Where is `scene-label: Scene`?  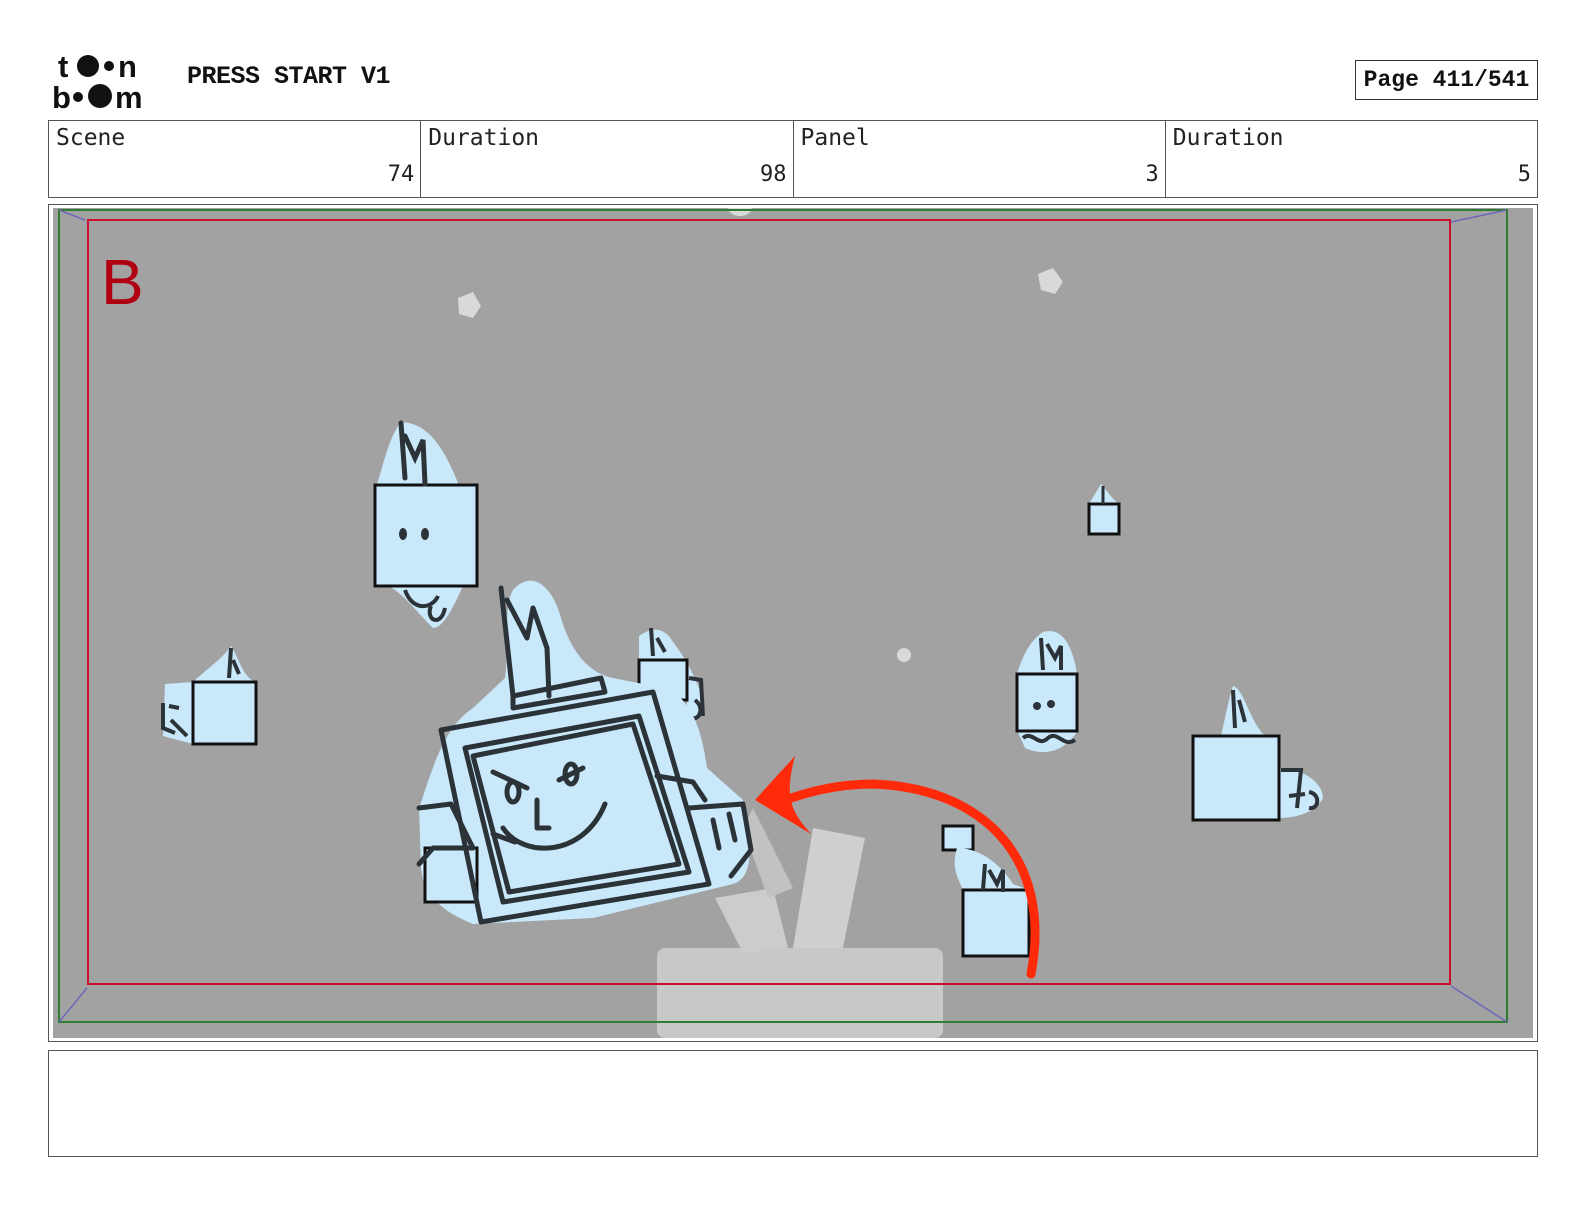
scene-label: Scene is located at coordinates (91, 138).